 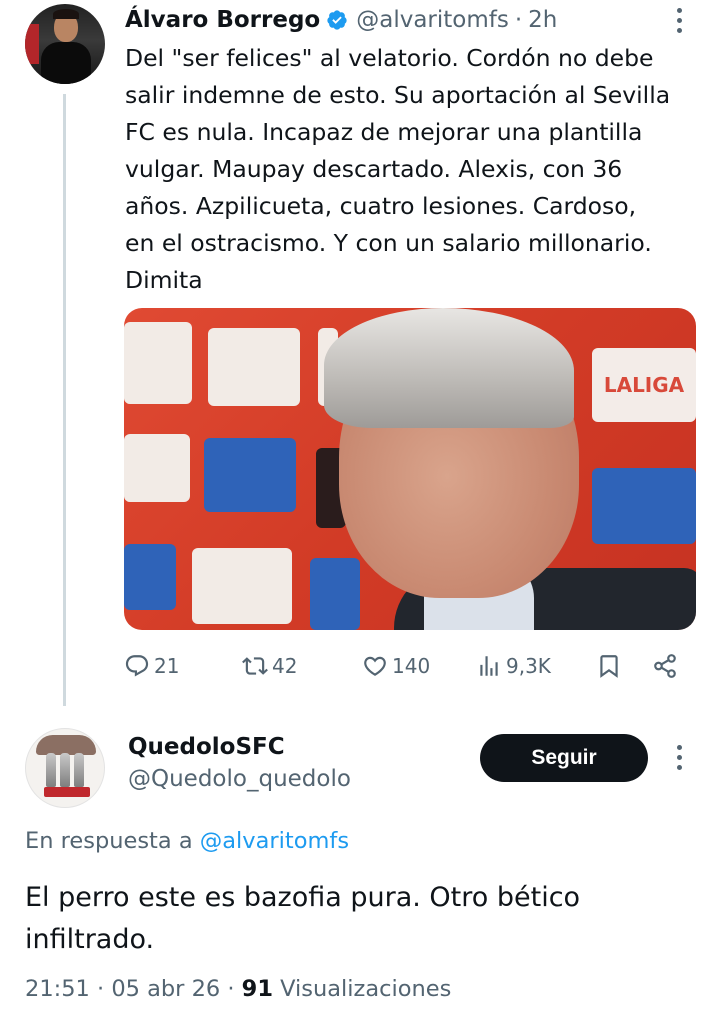 What do you see at coordinates (432, 20) in the screenshot?
I see `author-handle: @alvaritomfs` at bounding box center [432, 20].